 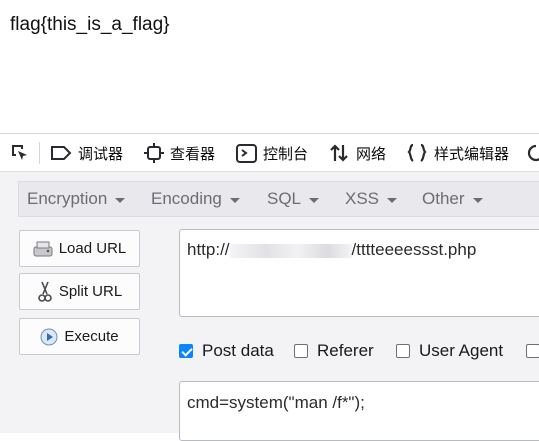 I want to click on checkbox-label: Post data, so click(x=238, y=350).